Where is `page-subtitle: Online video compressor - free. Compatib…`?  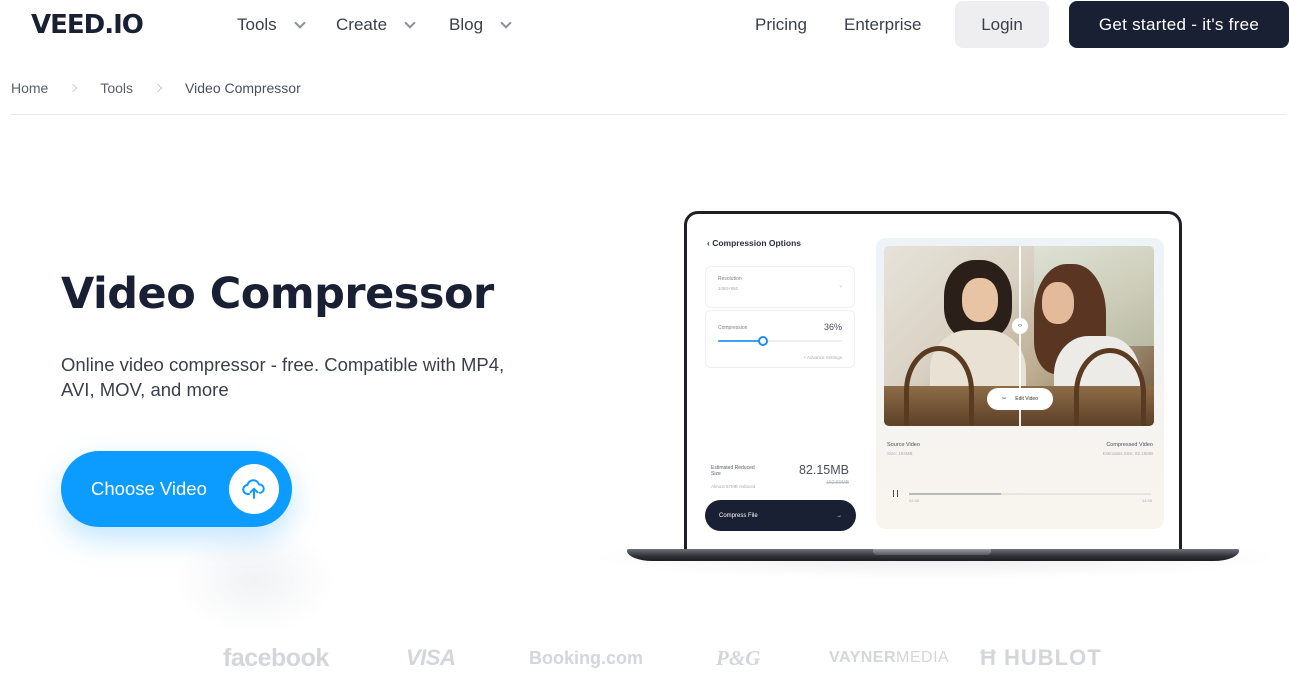
page-subtitle: Online video compressor - free. Compatib… is located at coordinates (283, 377).